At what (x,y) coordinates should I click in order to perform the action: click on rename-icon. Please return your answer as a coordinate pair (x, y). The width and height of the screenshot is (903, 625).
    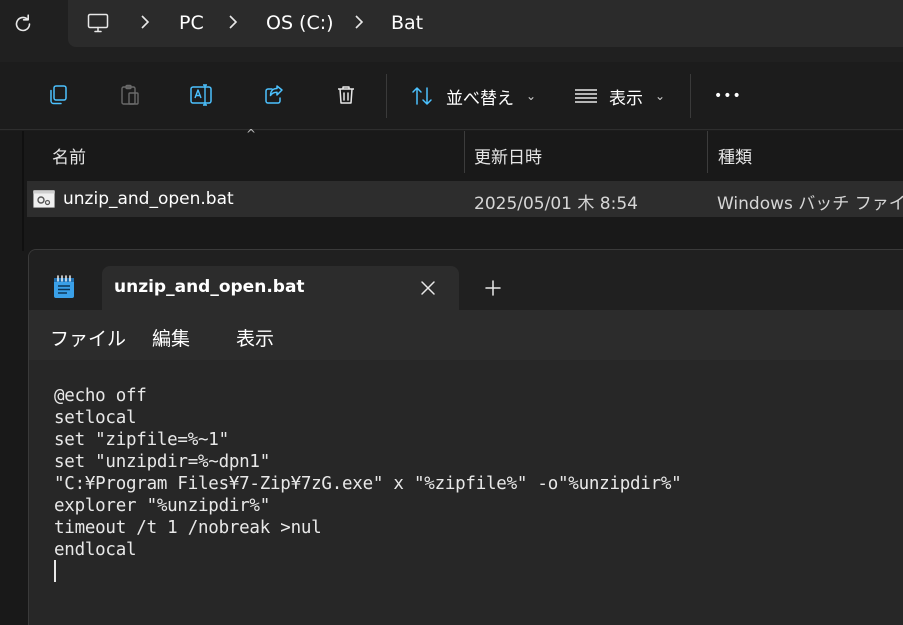
    Looking at the image, I should click on (201, 95).